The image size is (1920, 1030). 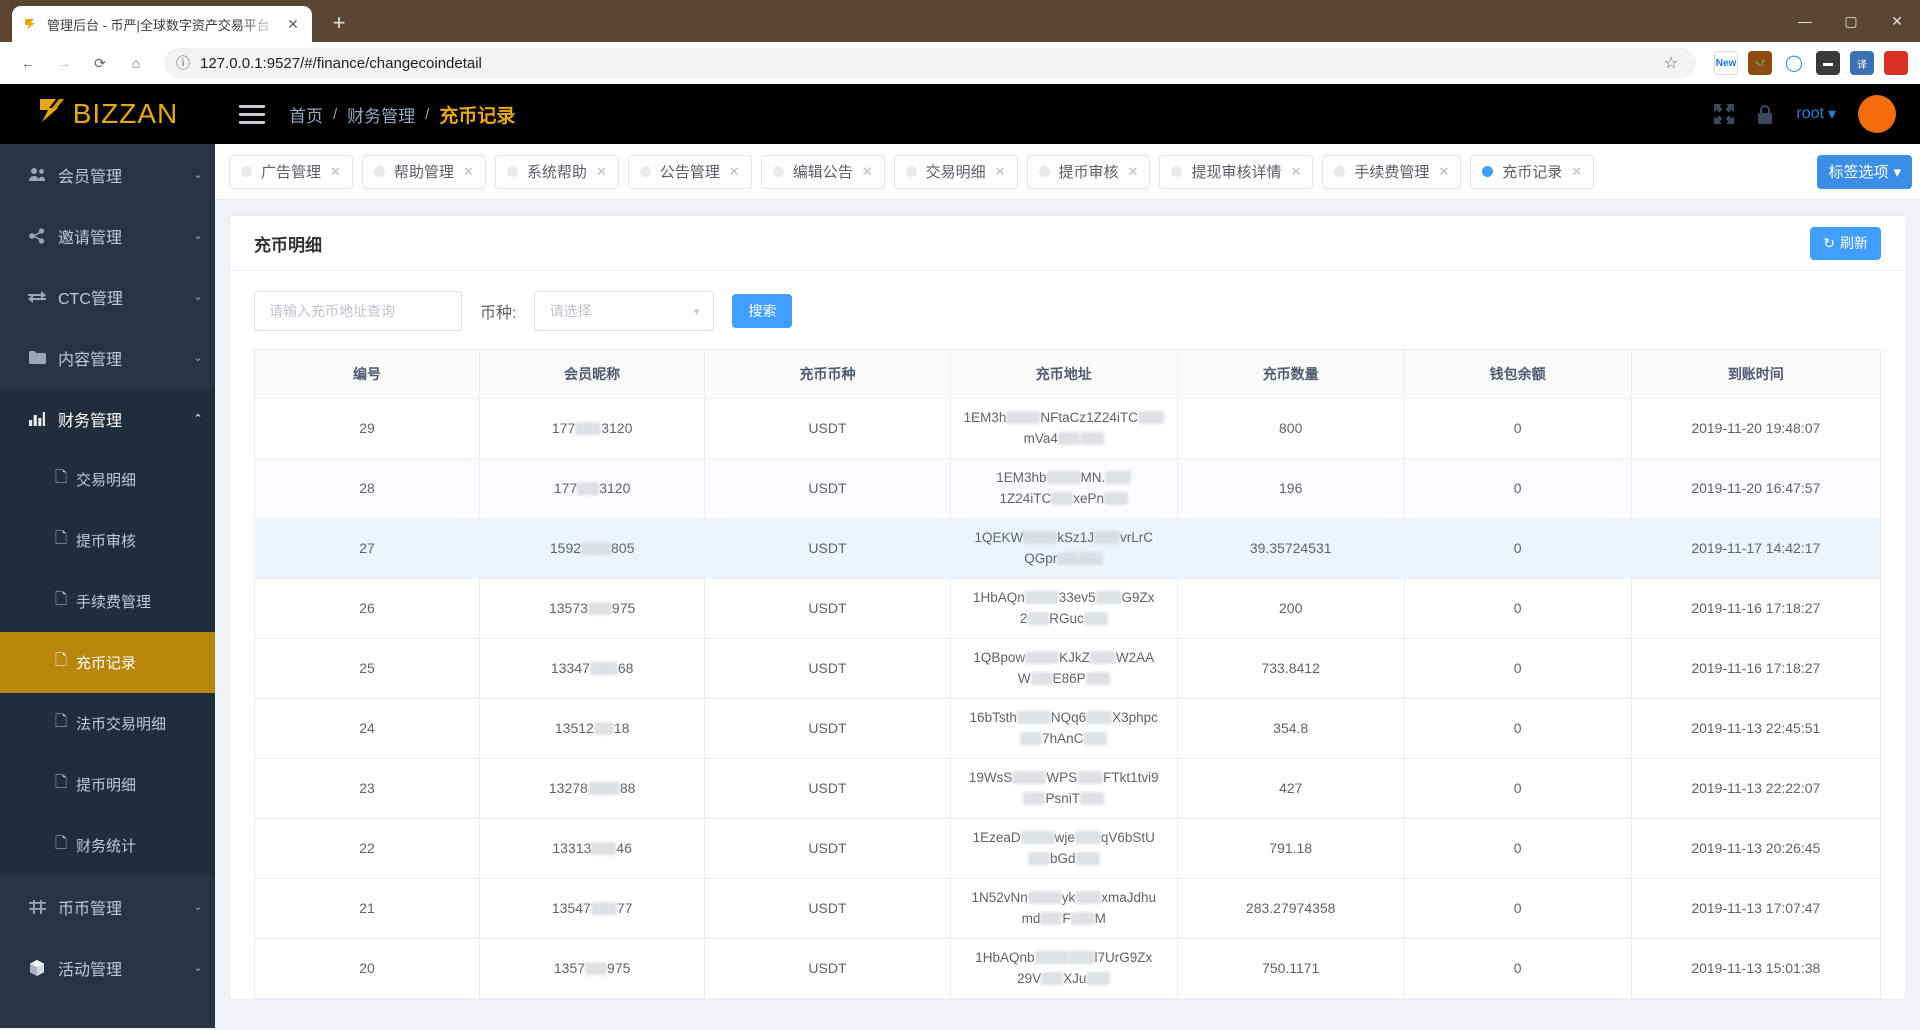 What do you see at coordinates (306, 114) in the screenshot?
I see `breadcrumb-item-home: 首页` at bounding box center [306, 114].